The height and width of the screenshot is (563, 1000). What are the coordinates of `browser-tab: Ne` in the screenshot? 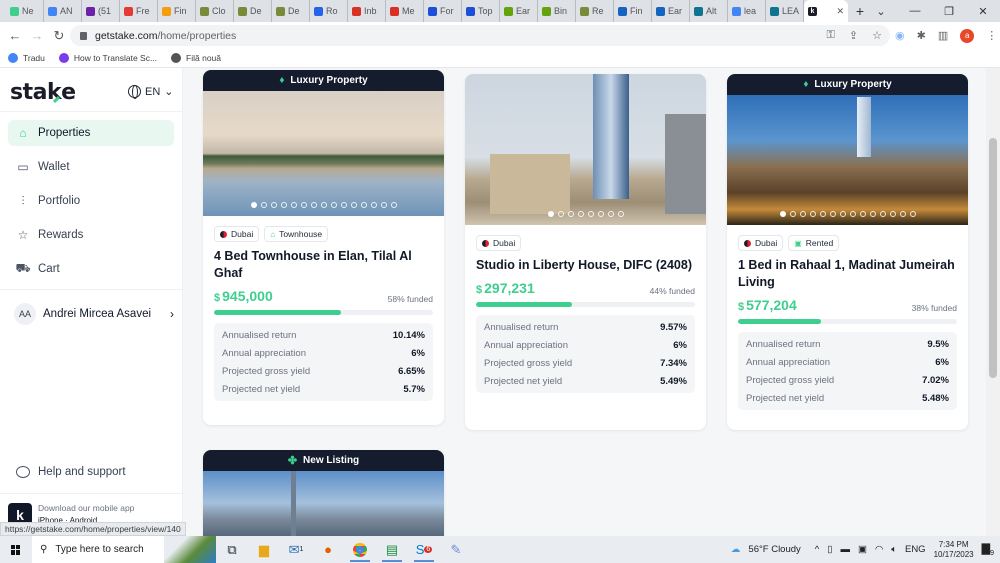 It's located at (25, 11).